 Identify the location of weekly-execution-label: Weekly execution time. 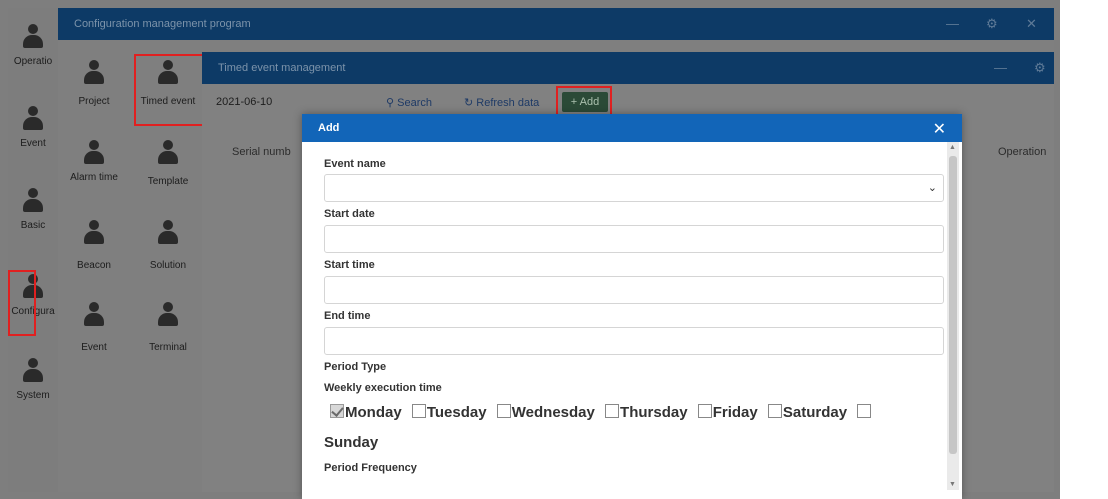
(383, 388).